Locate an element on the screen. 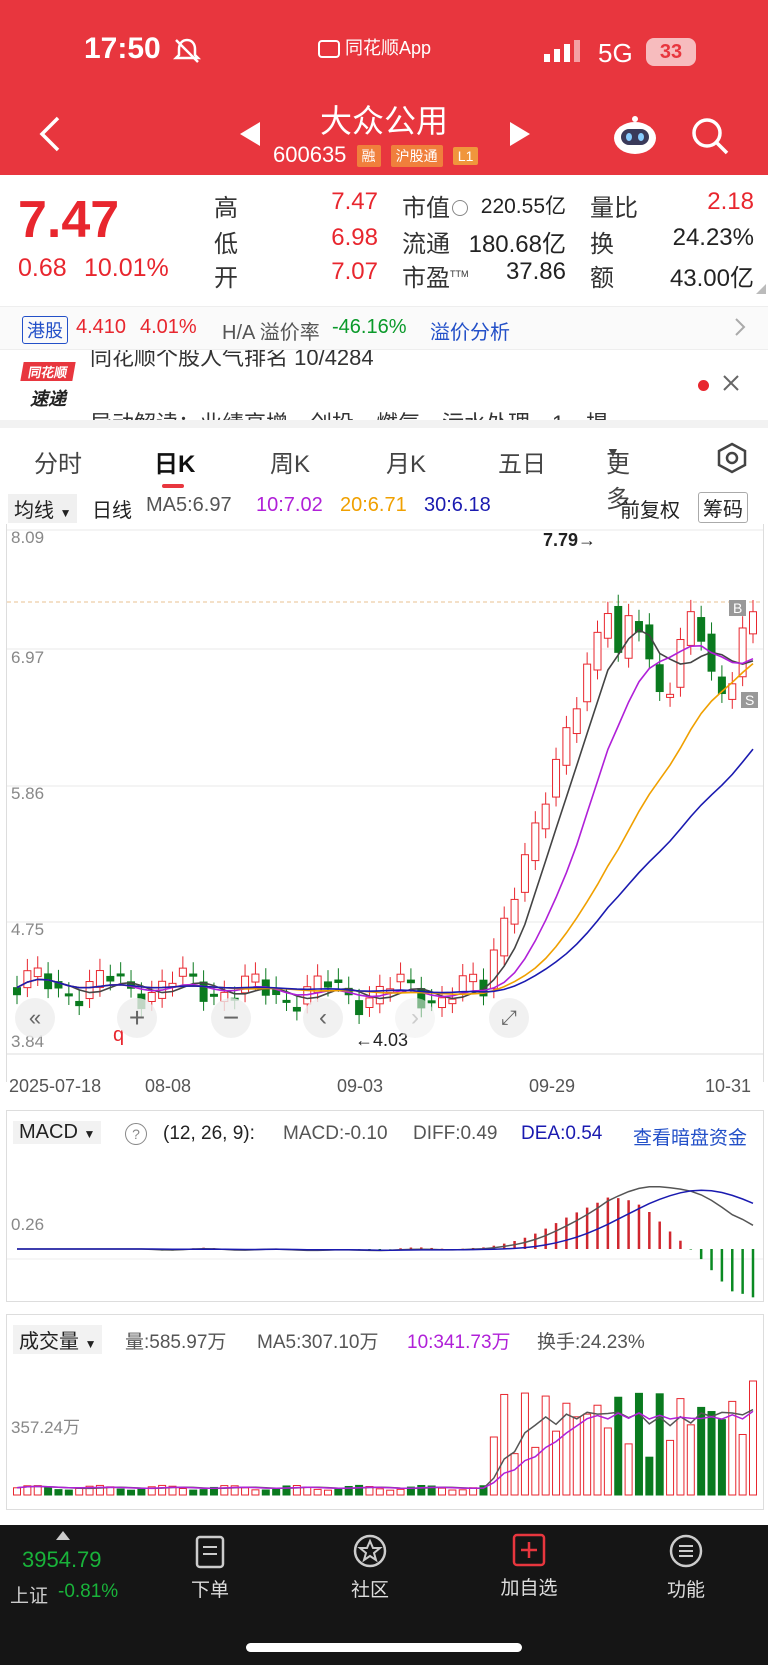  fullscreen-icon: ⤢ is located at coordinates (509, 1018).